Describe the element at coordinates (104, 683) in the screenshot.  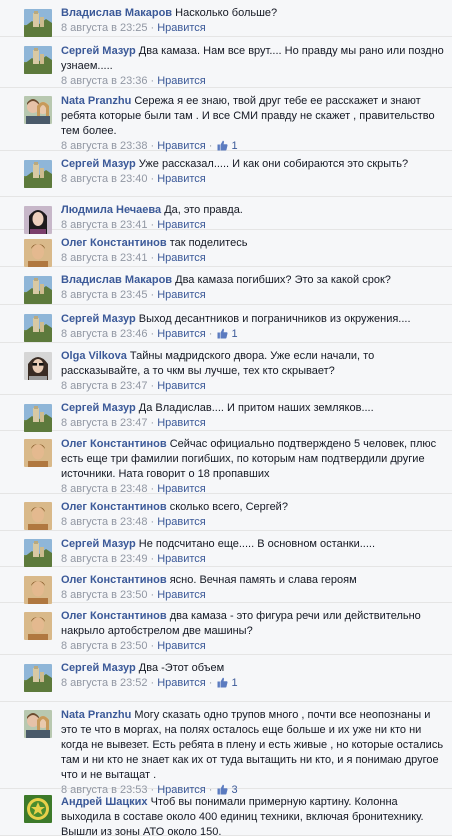
I see `comment-timestamp: 8 августа в 23:52` at that location.